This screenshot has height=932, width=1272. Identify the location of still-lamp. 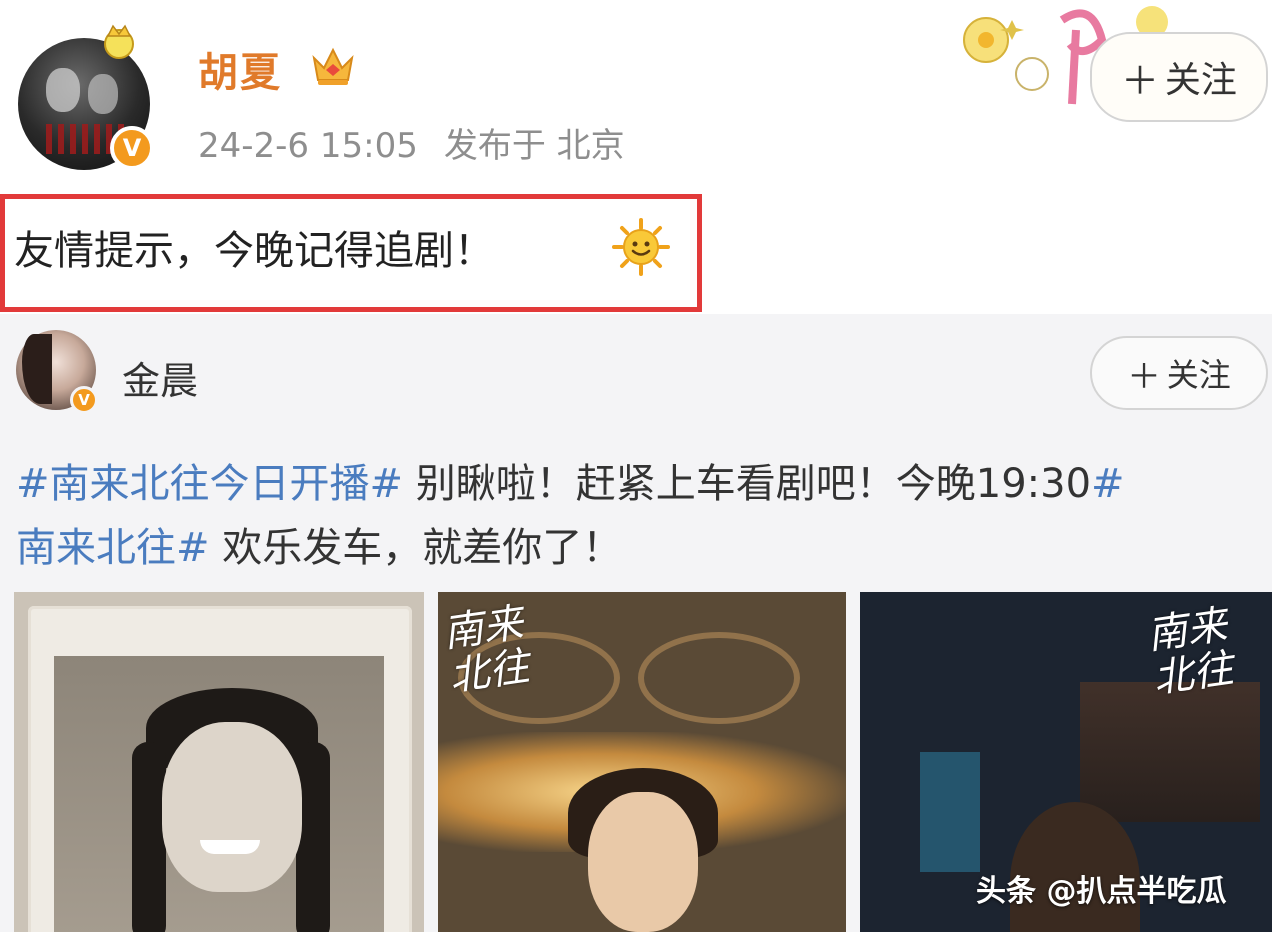
(950, 812).